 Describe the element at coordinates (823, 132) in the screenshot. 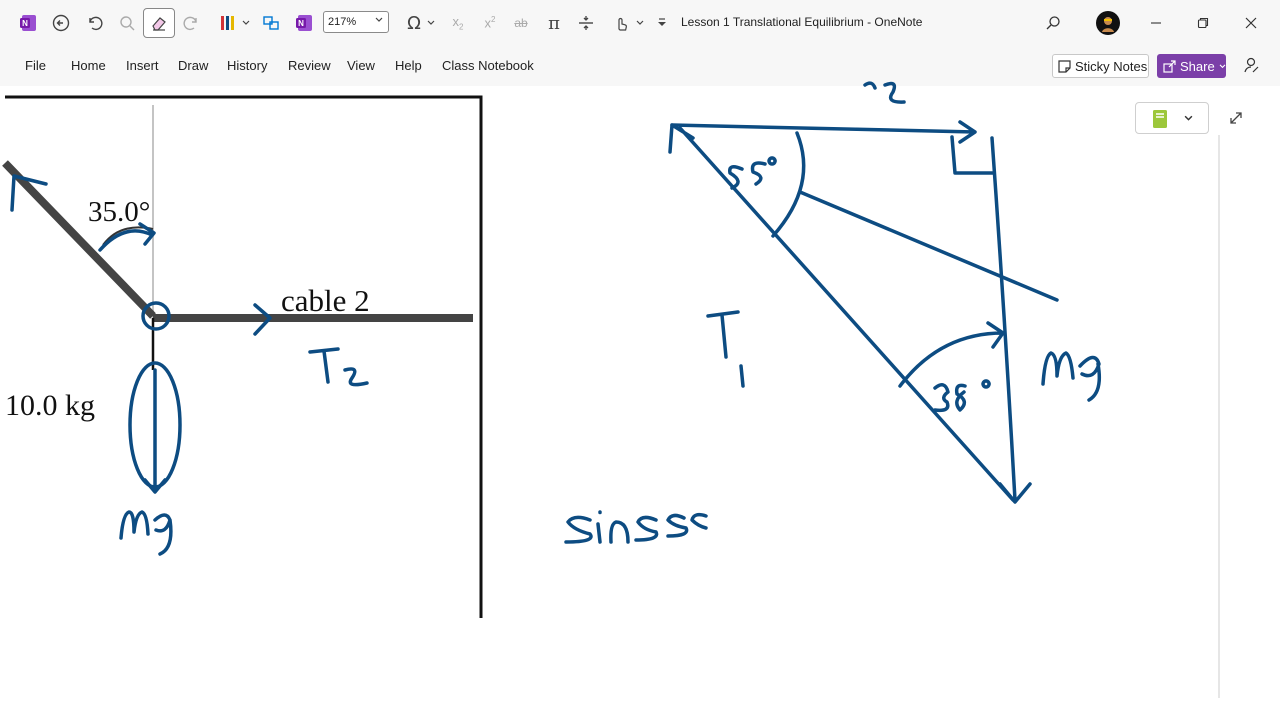

I see `ink-vector-t2` at that location.